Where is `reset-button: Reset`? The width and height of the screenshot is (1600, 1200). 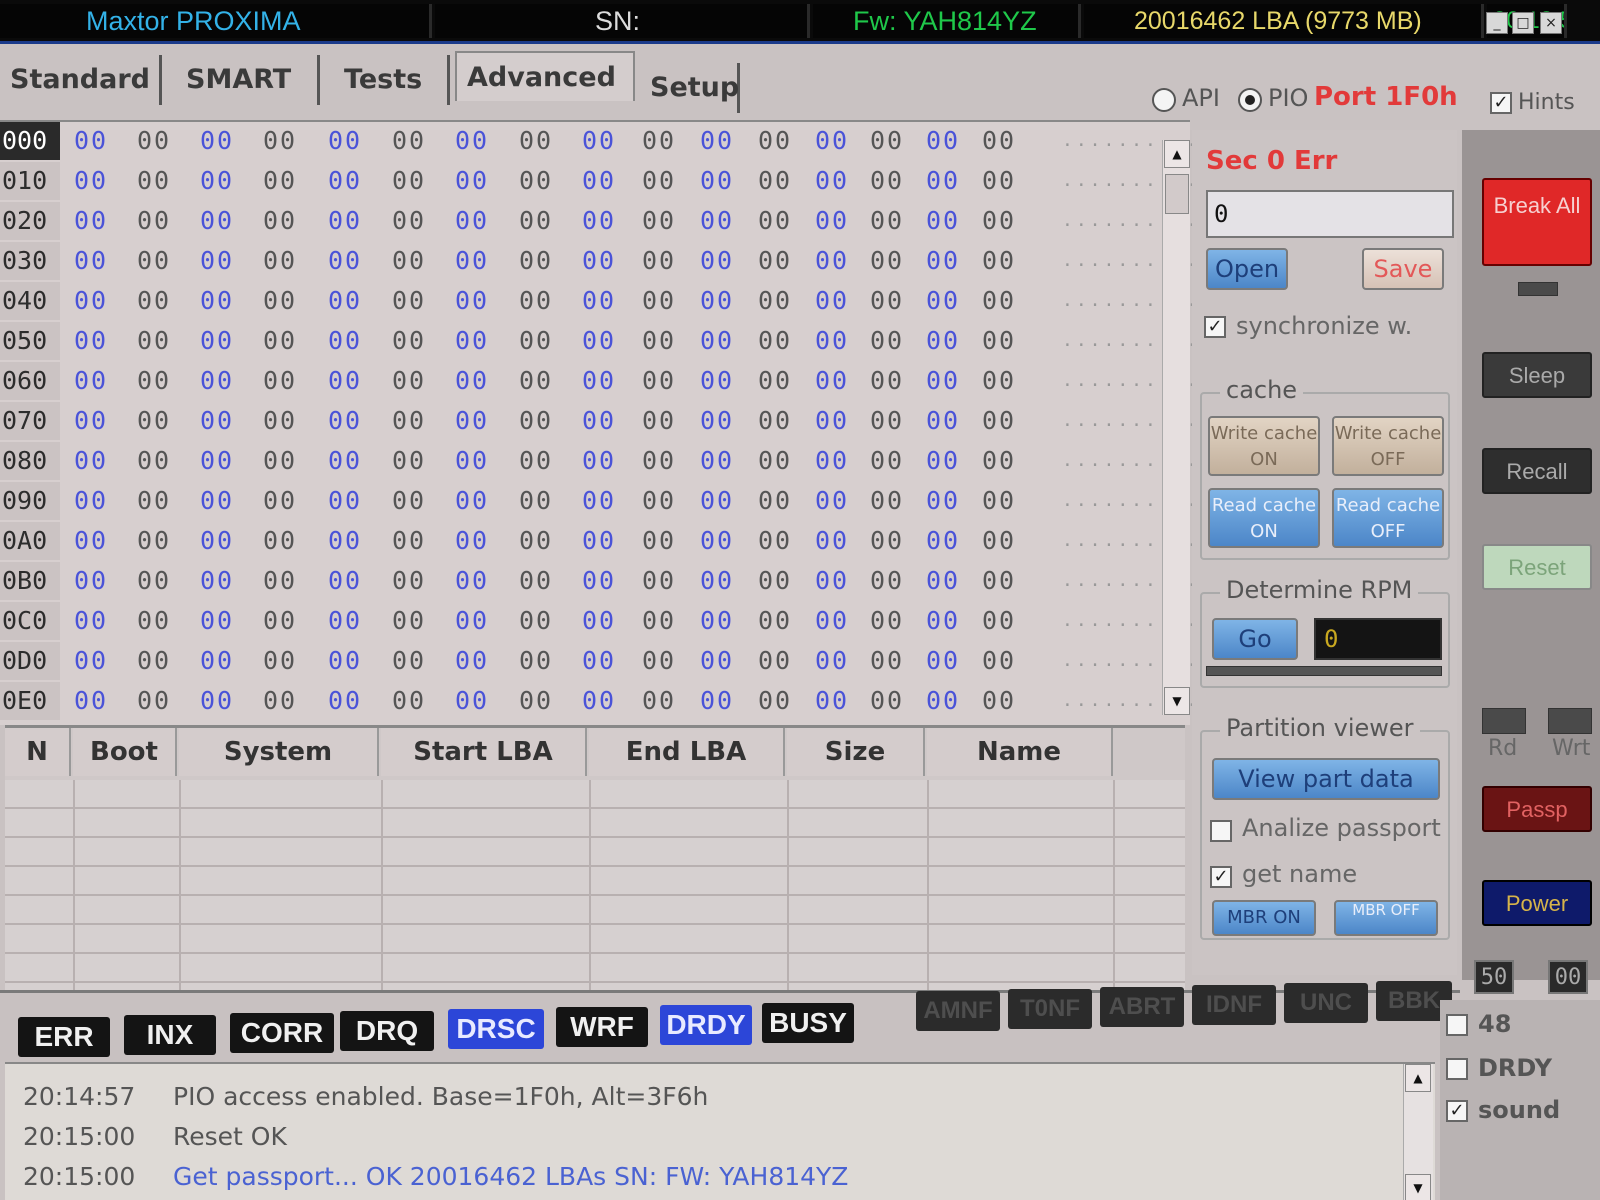
reset-button: Reset is located at coordinates (1537, 567).